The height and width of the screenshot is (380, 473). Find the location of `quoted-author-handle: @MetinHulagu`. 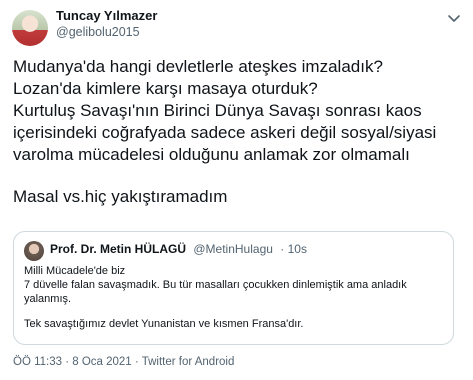

quoted-author-handle: @MetinHulagu is located at coordinates (233, 249).